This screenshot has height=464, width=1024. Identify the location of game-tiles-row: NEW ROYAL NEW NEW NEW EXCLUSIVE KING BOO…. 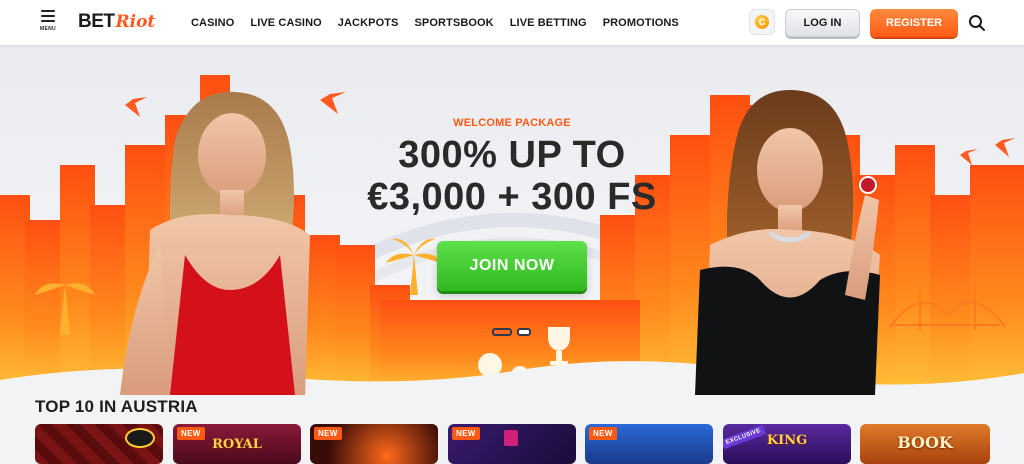
(515, 444).